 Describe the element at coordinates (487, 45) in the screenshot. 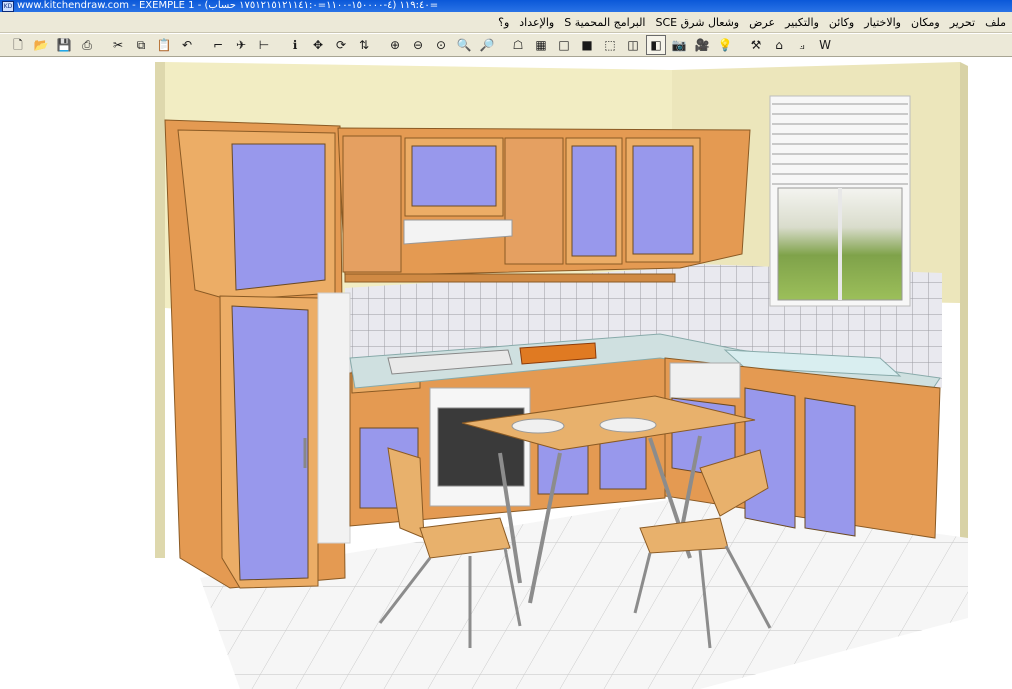

I see `zoom-previous-icon: 🔎` at that location.